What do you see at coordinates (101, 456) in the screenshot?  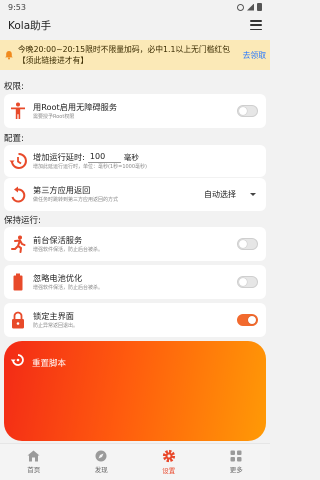 I see `discover-icon` at bounding box center [101, 456].